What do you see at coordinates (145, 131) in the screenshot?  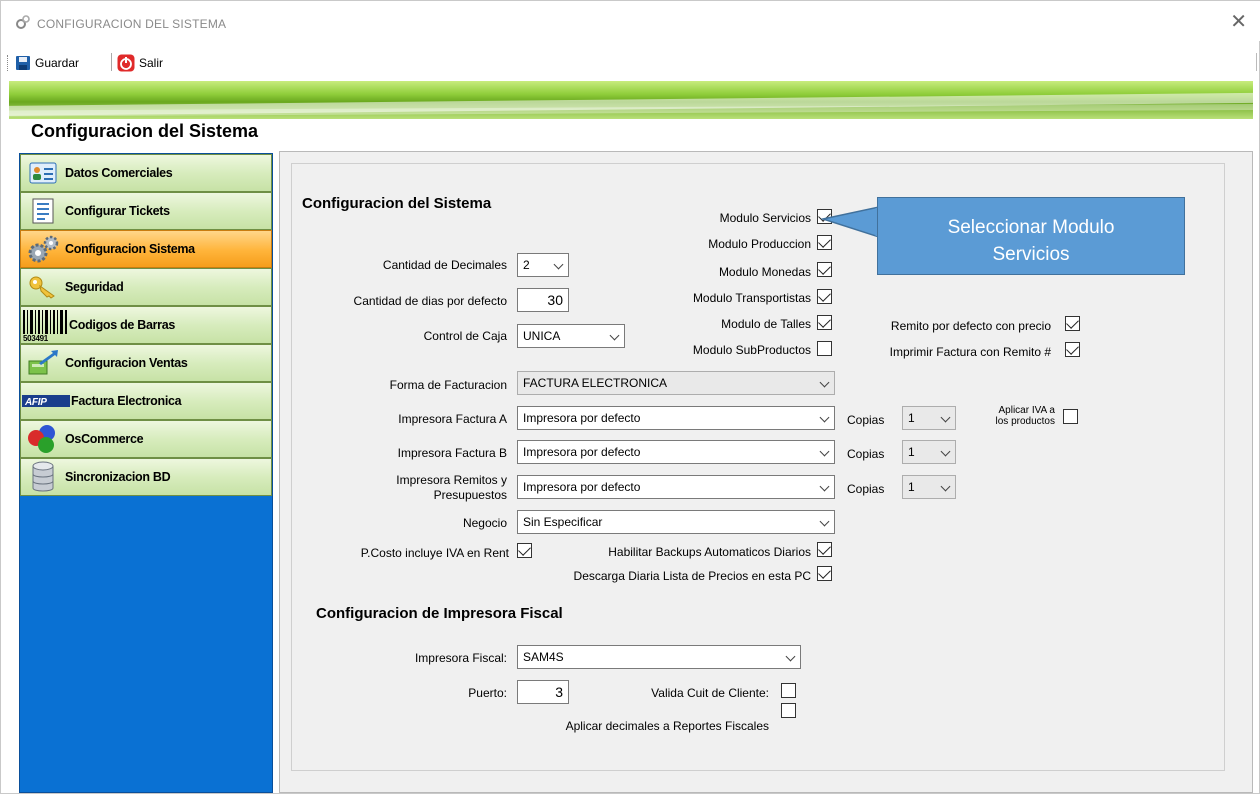 I see `page-title: Configuracion del Sistema` at bounding box center [145, 131].